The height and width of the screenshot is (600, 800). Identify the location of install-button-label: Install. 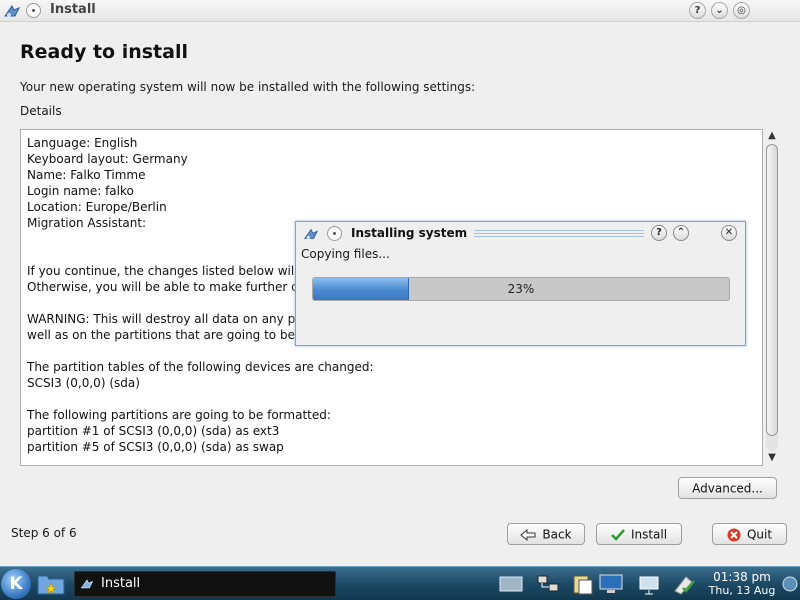
(649, 534).